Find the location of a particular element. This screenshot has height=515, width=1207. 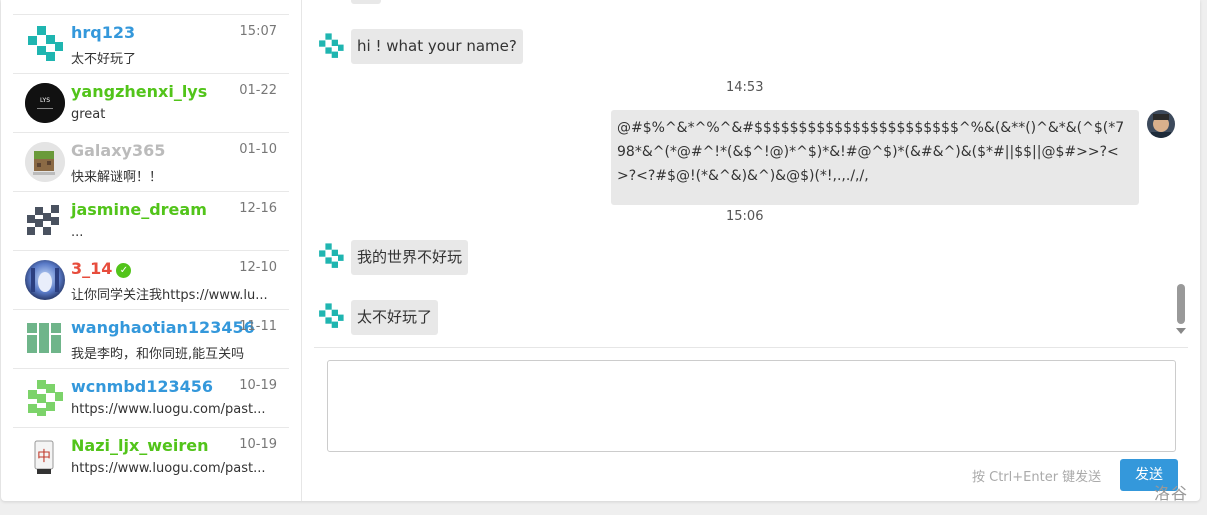

minecraft-avatar-icon is located at coordinates (45, 162).